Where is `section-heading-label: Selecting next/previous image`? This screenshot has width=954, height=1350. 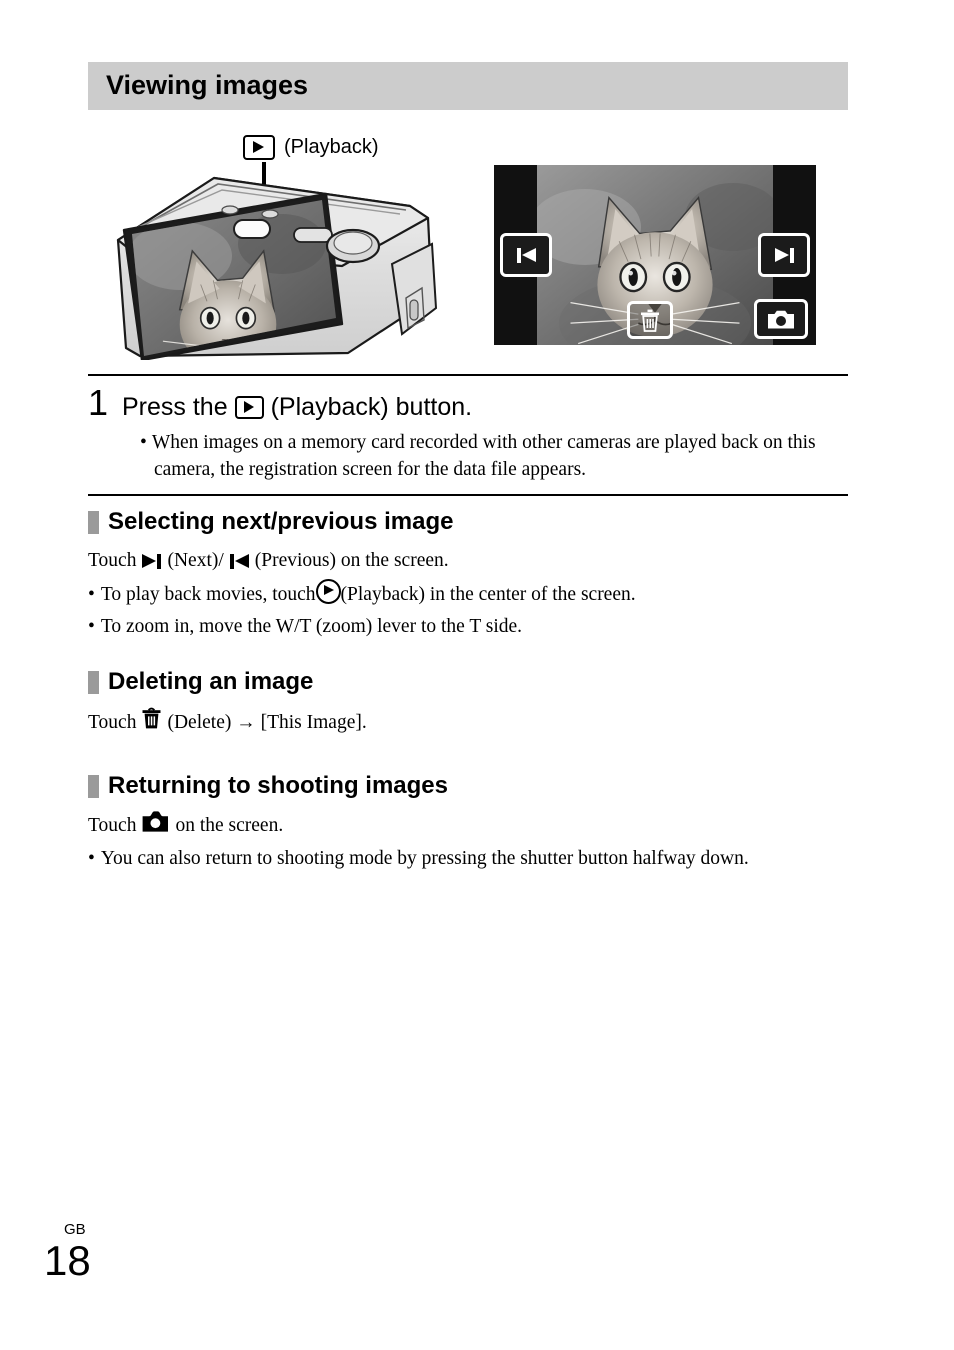
section-heading-label: Selecting next/previous image is located at coordinates (281, 521).